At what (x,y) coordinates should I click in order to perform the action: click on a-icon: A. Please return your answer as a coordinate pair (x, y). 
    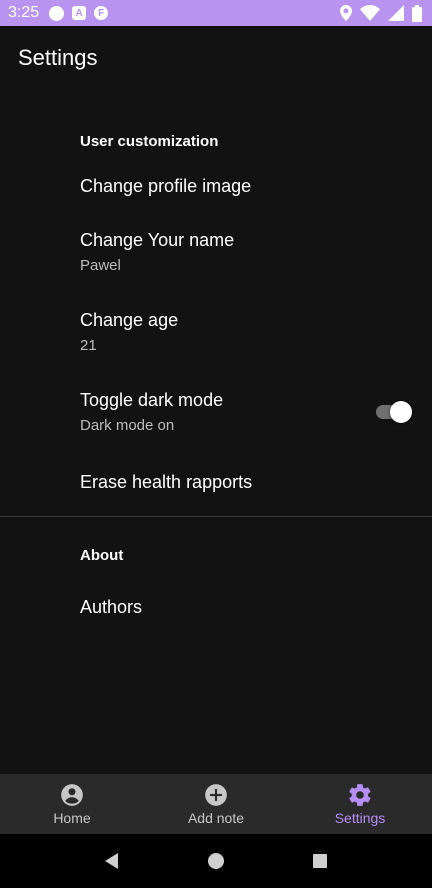
    Looking at the image, I should click on (79, 13).